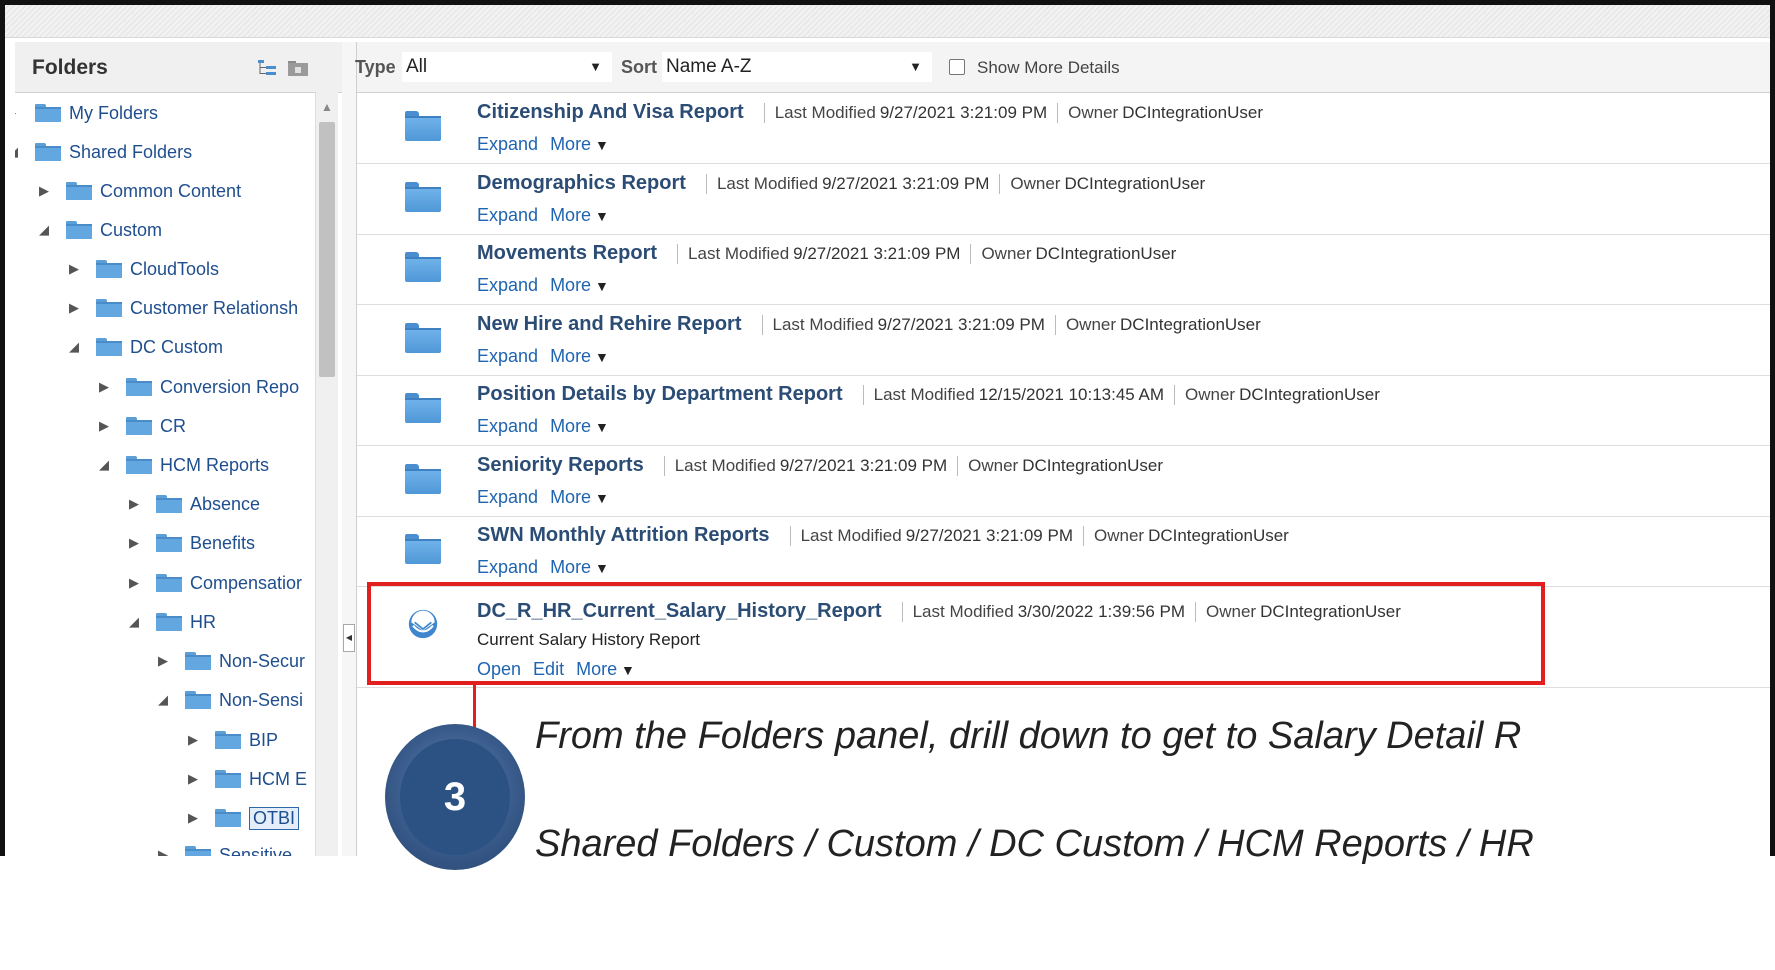 The width and height of the screenshot is (1775, 970). What do you see at coordinates (507, 67) in the screenshot?
I see `type-select: All ▼` at bounding box center [507, 67].